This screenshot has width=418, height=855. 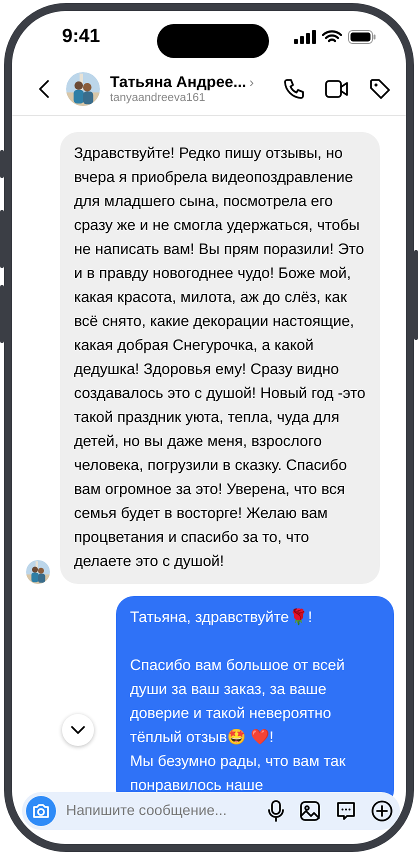 I want to click on camera-button, so click(x=41, y=811).